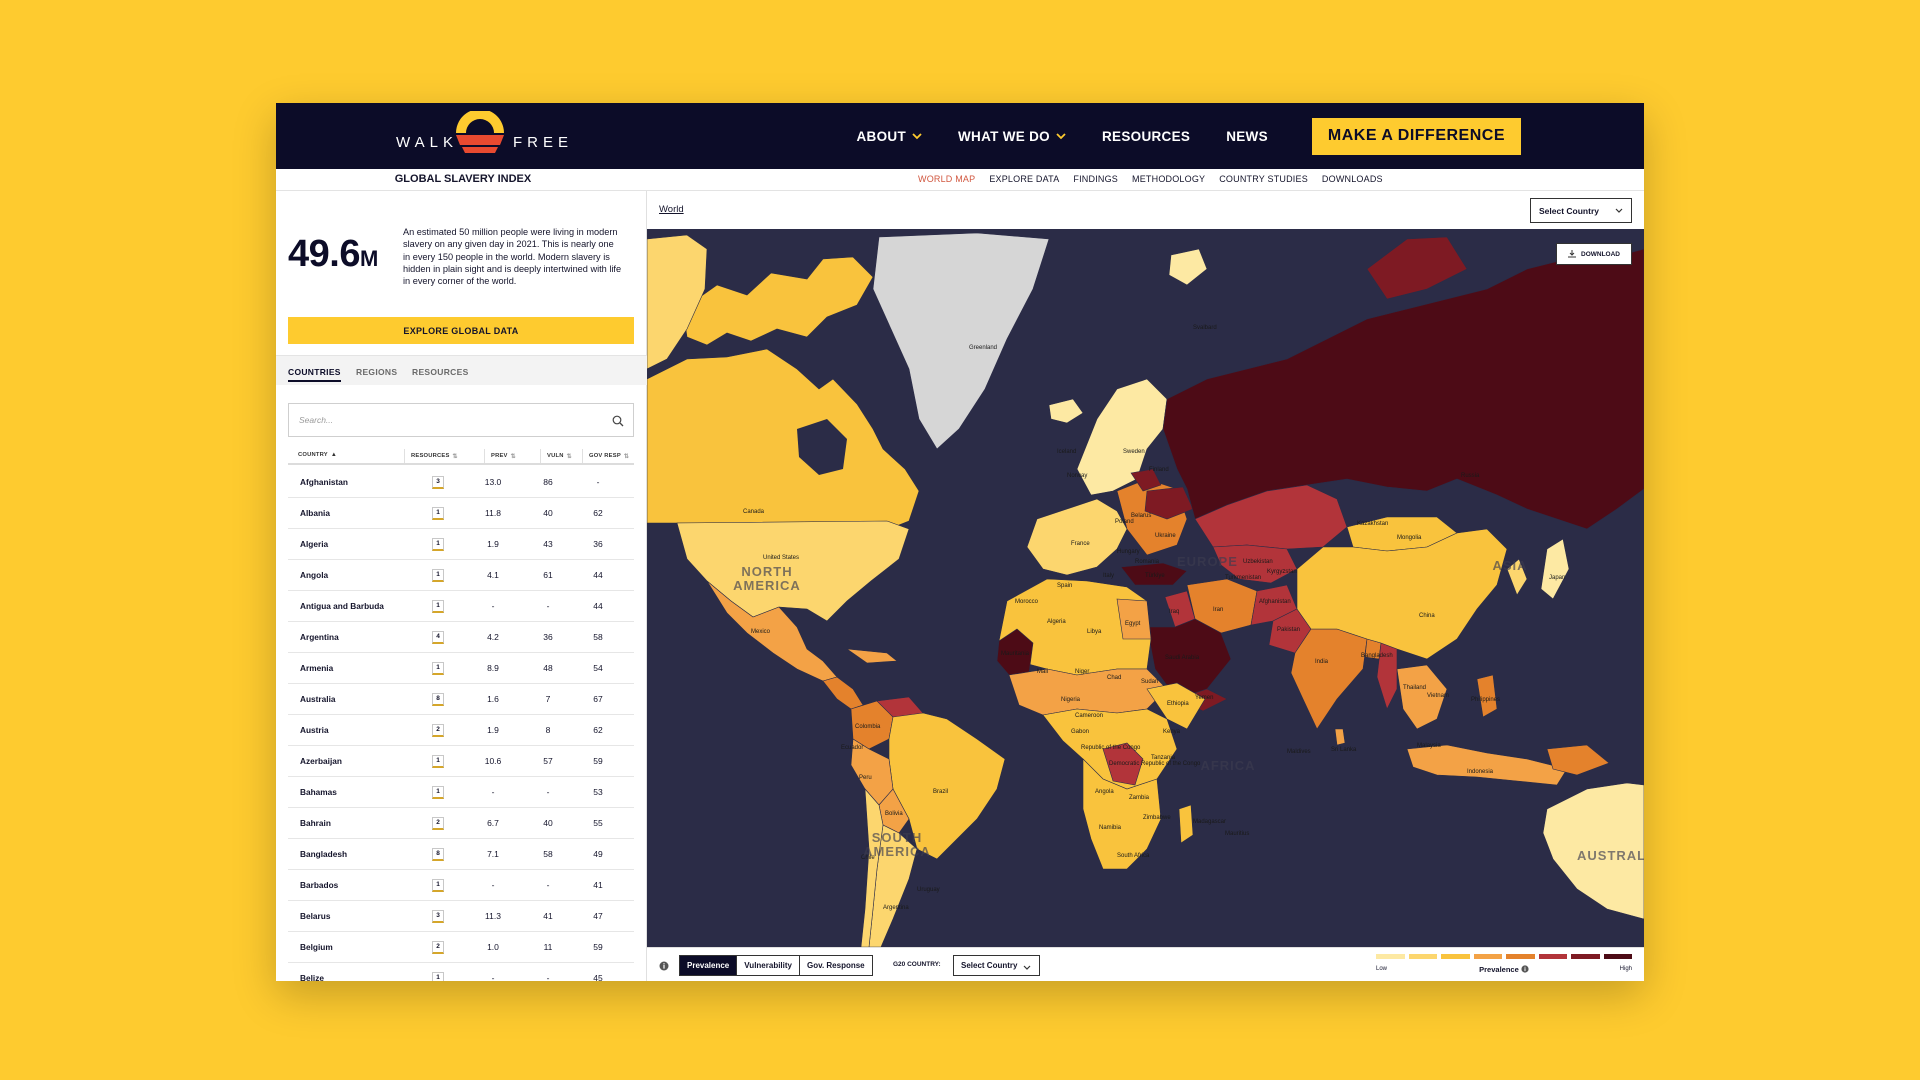 Image resolution: width=1920 pixels, height=1080 pixels. Describe the element at coordinates (1416, 136) in the screenshot. I see `make-a-difference-button: MAKE A DIFFERENCE` at that location.